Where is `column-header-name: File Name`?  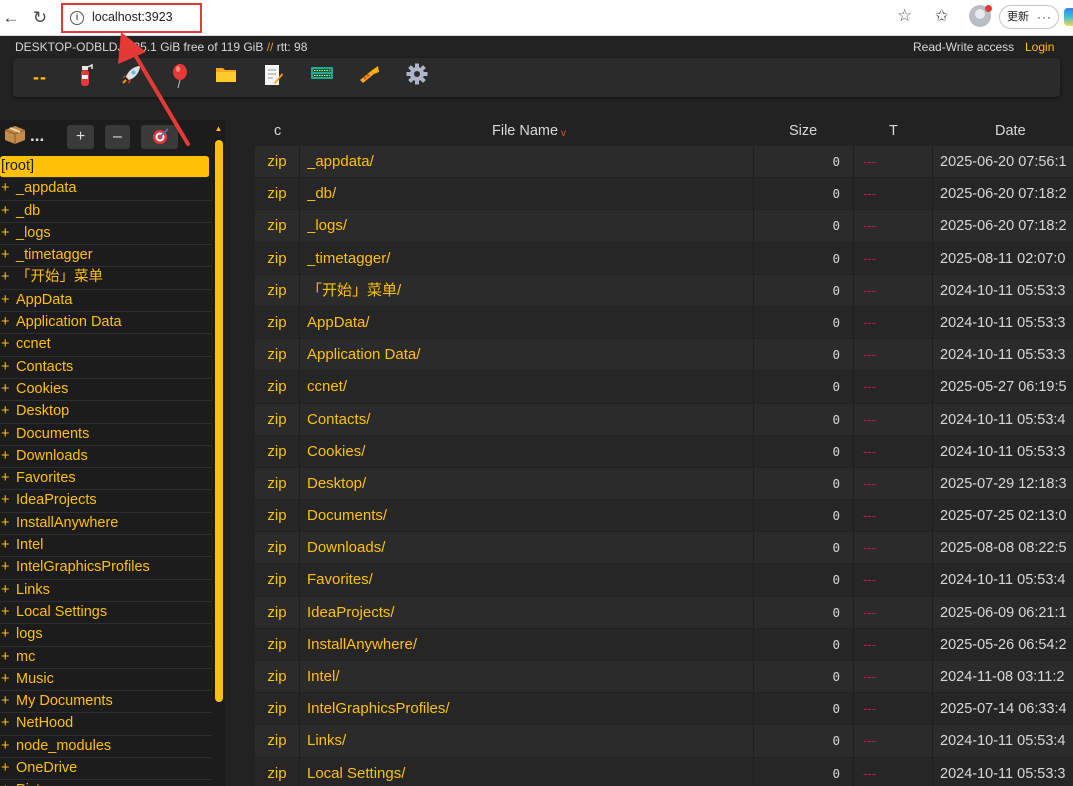
column-header-name: File Name is located at coordinates (525, 131).